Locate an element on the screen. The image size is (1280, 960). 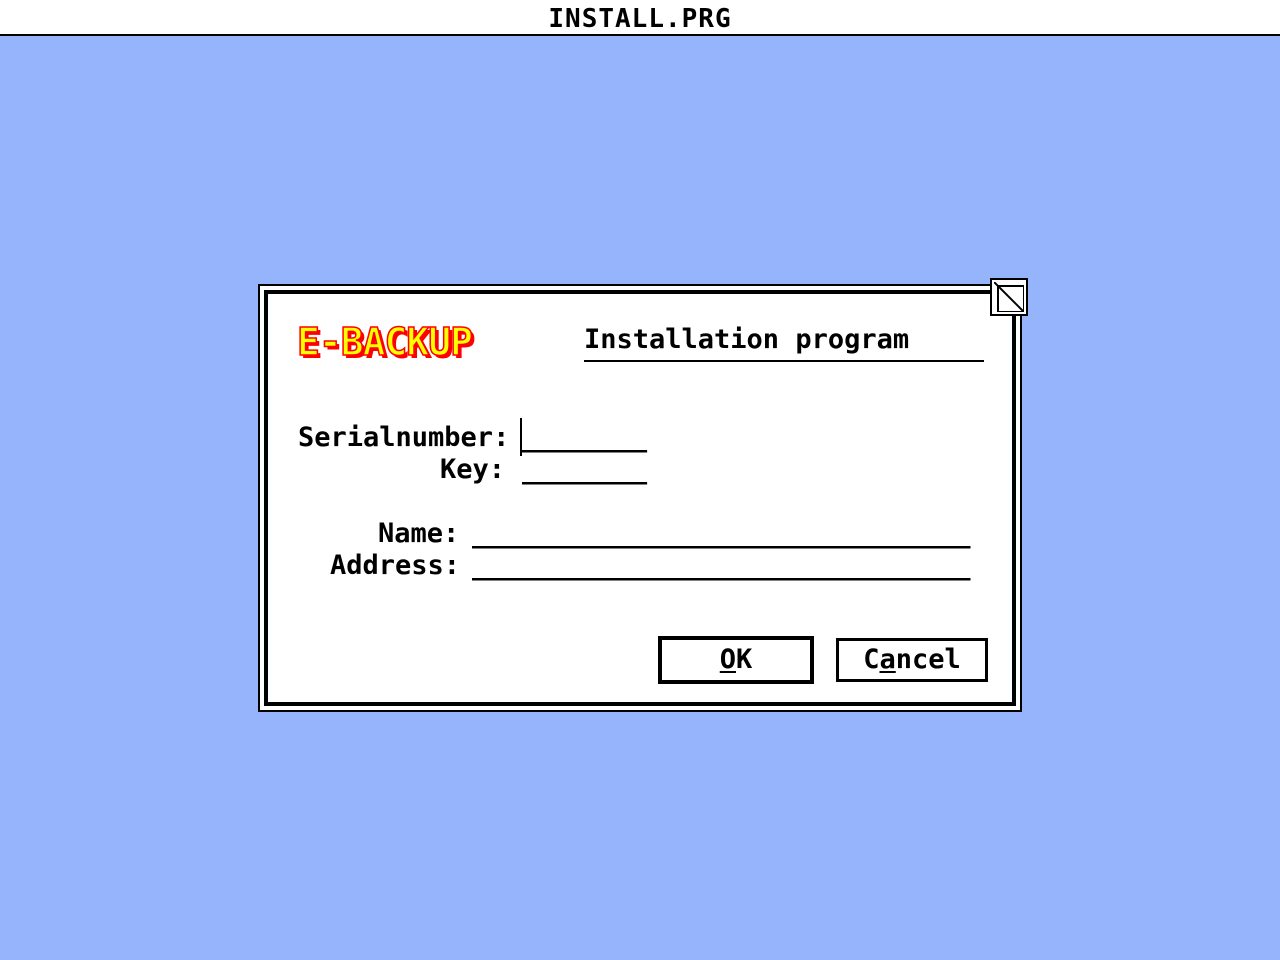
name-label: Name: is located at coordinates (419, 533).